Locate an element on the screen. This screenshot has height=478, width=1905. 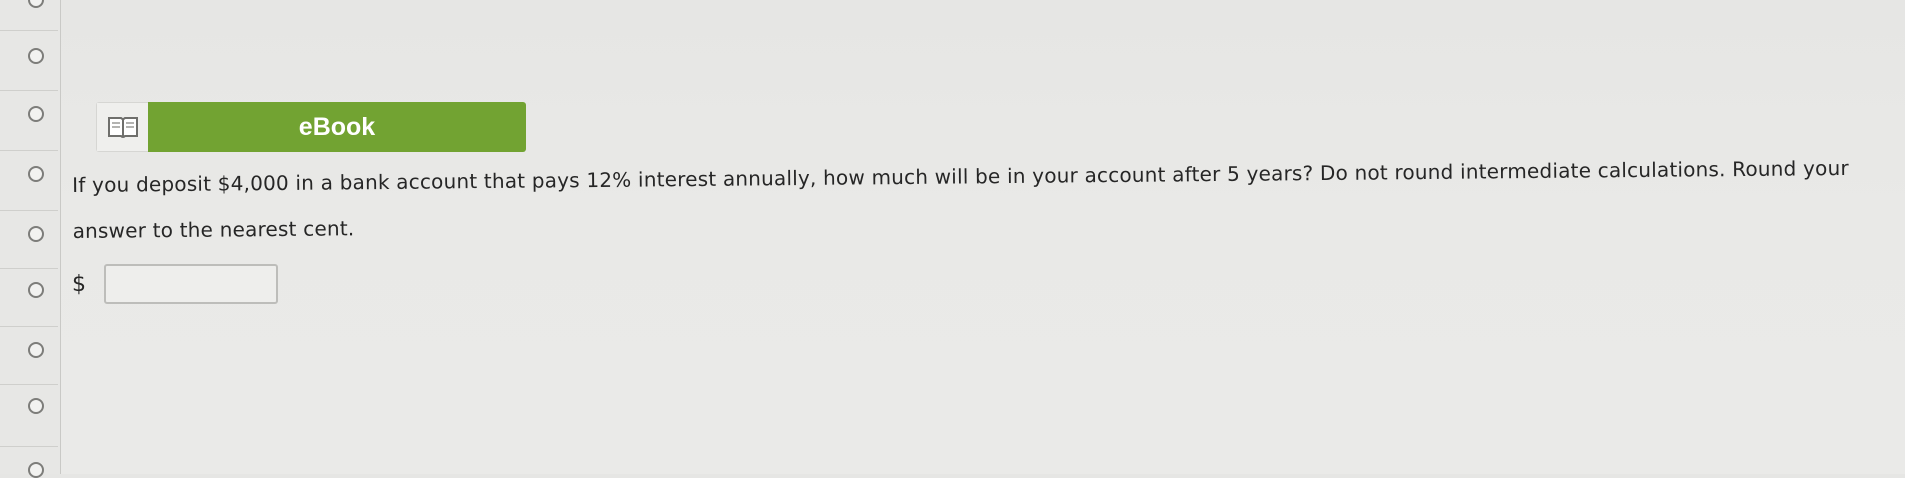
answer-row: $ is located at coordinates (175, 284).